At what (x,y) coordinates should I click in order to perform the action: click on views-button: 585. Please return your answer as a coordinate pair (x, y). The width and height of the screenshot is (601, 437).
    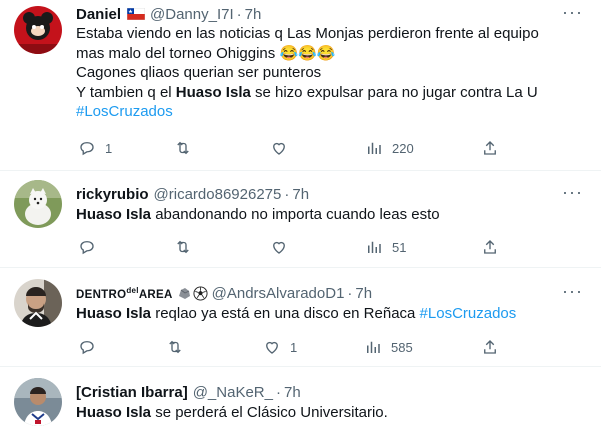
    Looking at the image, I should click on (388, 347).